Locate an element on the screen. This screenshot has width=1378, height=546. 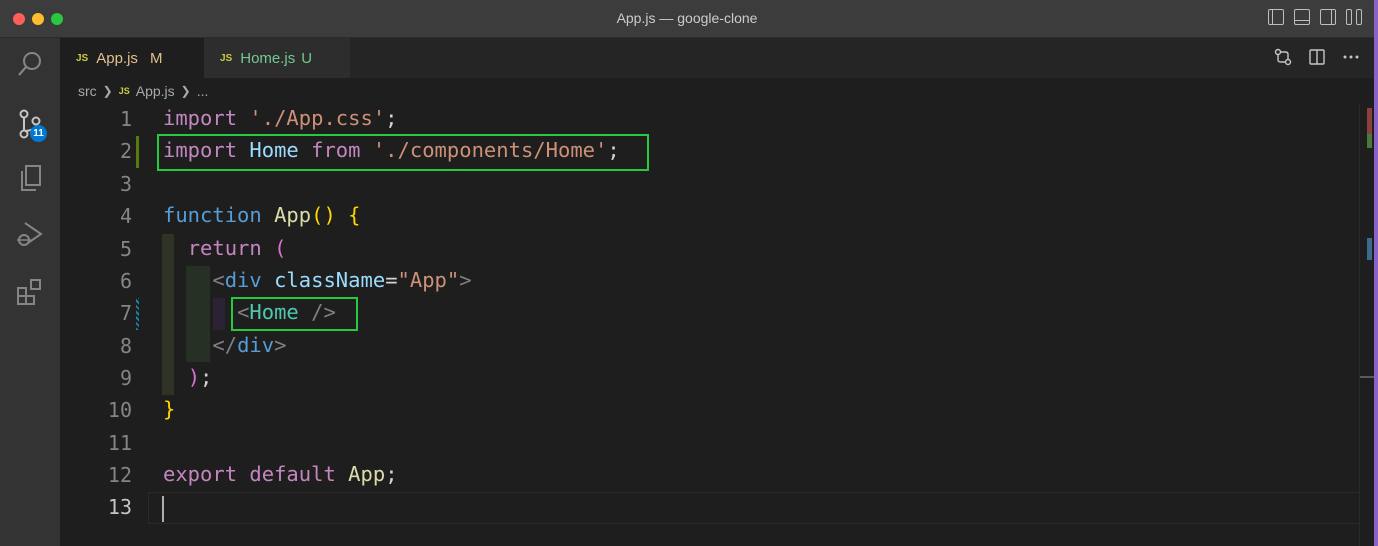
source-control-badge: 11 is located at coordinates (38, 133).